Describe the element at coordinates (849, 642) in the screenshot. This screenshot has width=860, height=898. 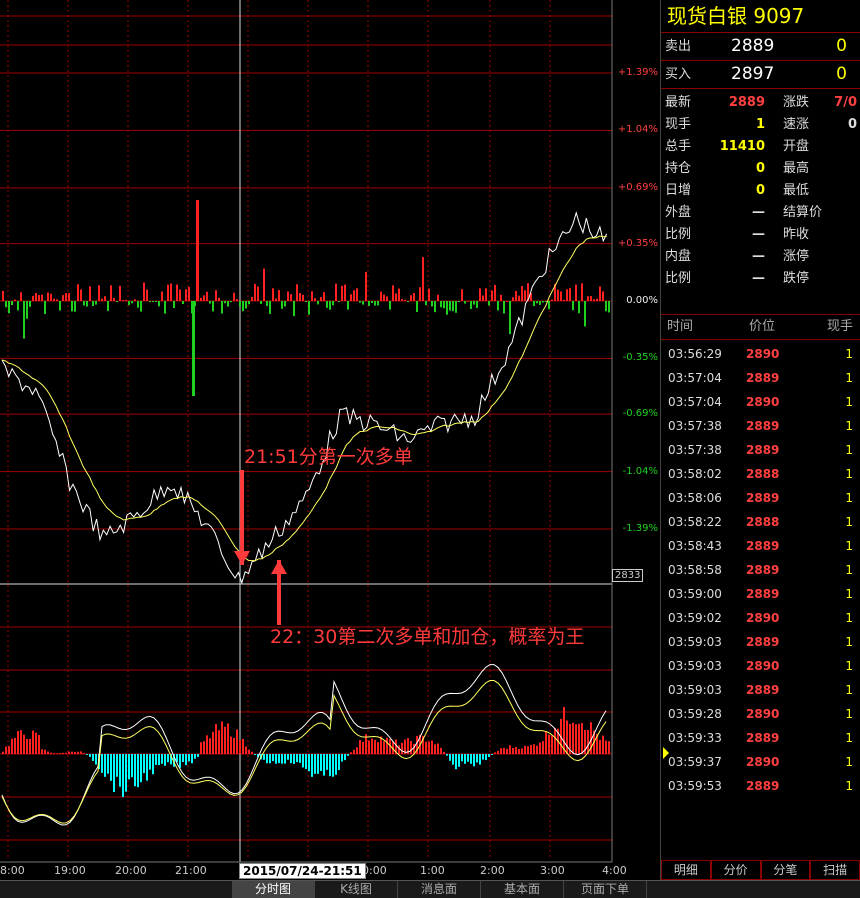
I see `tick-qty: 1` at that location.